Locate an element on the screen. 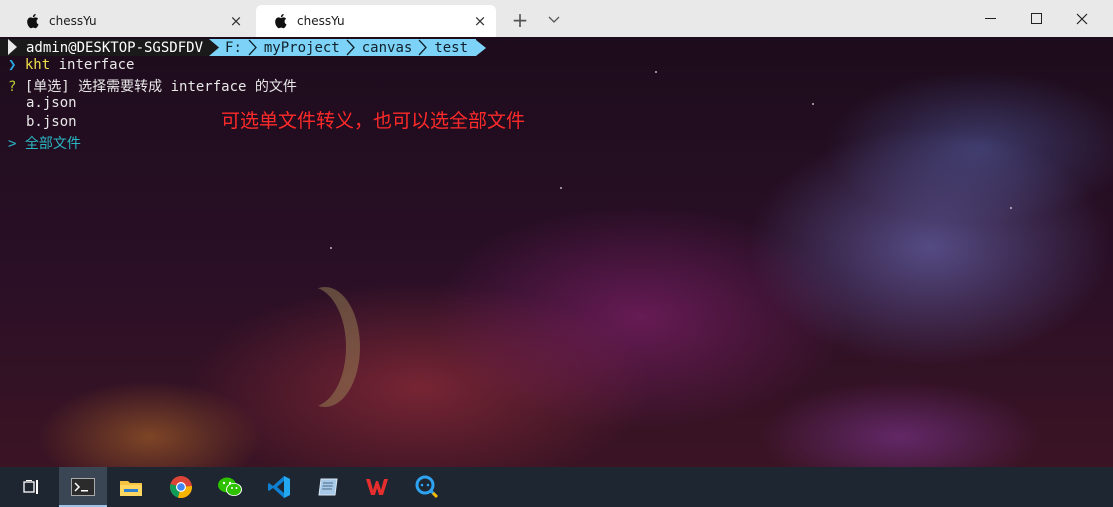 This screenshot has width=1113, height=507. search-app-icon is located at coordinates (426, 487).